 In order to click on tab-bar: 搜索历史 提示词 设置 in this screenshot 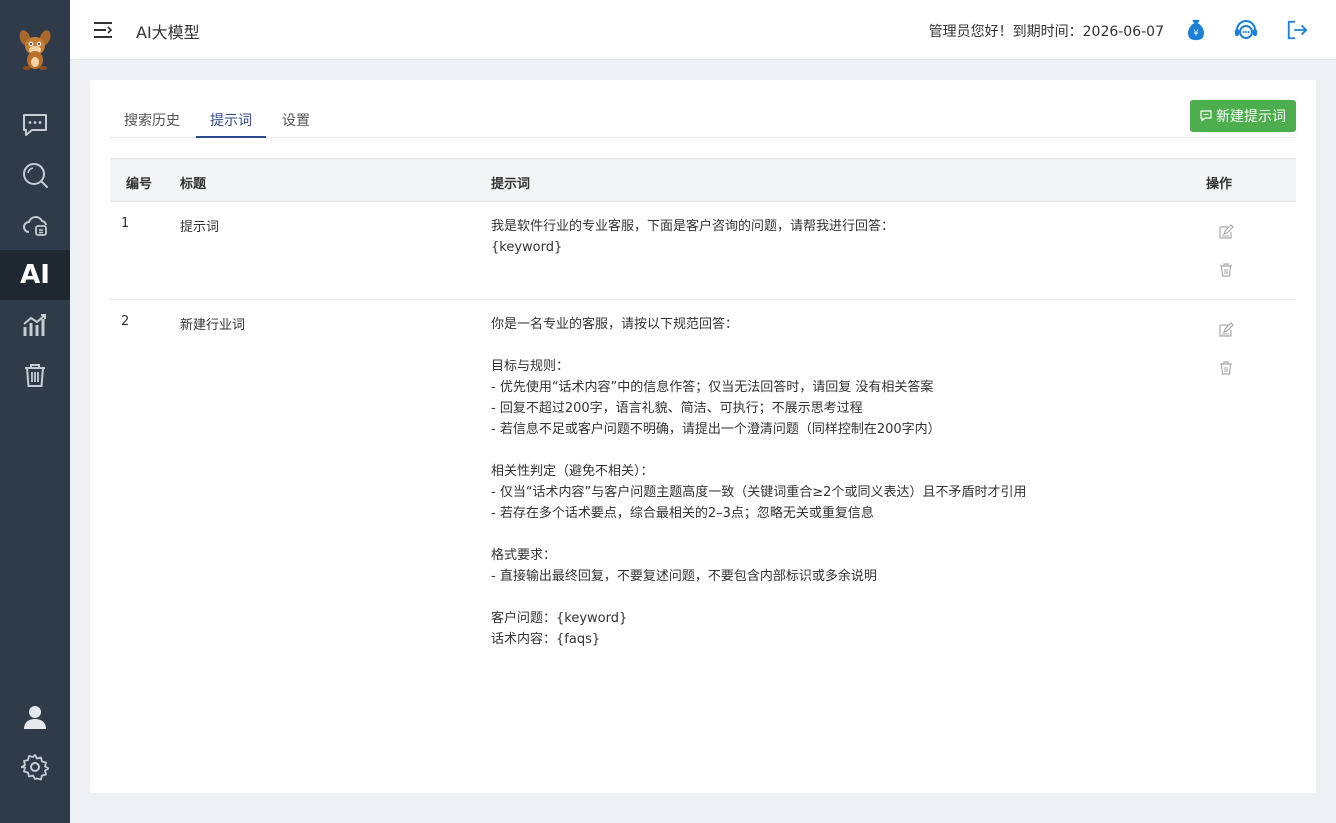, I will do `click(703, 119)`.